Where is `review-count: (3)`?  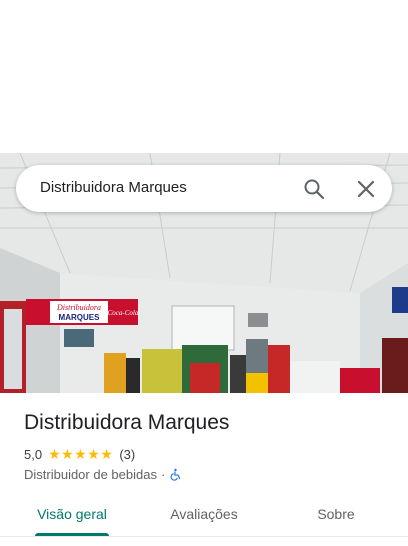
review-count: (3) is located at coordinates (127, 454).